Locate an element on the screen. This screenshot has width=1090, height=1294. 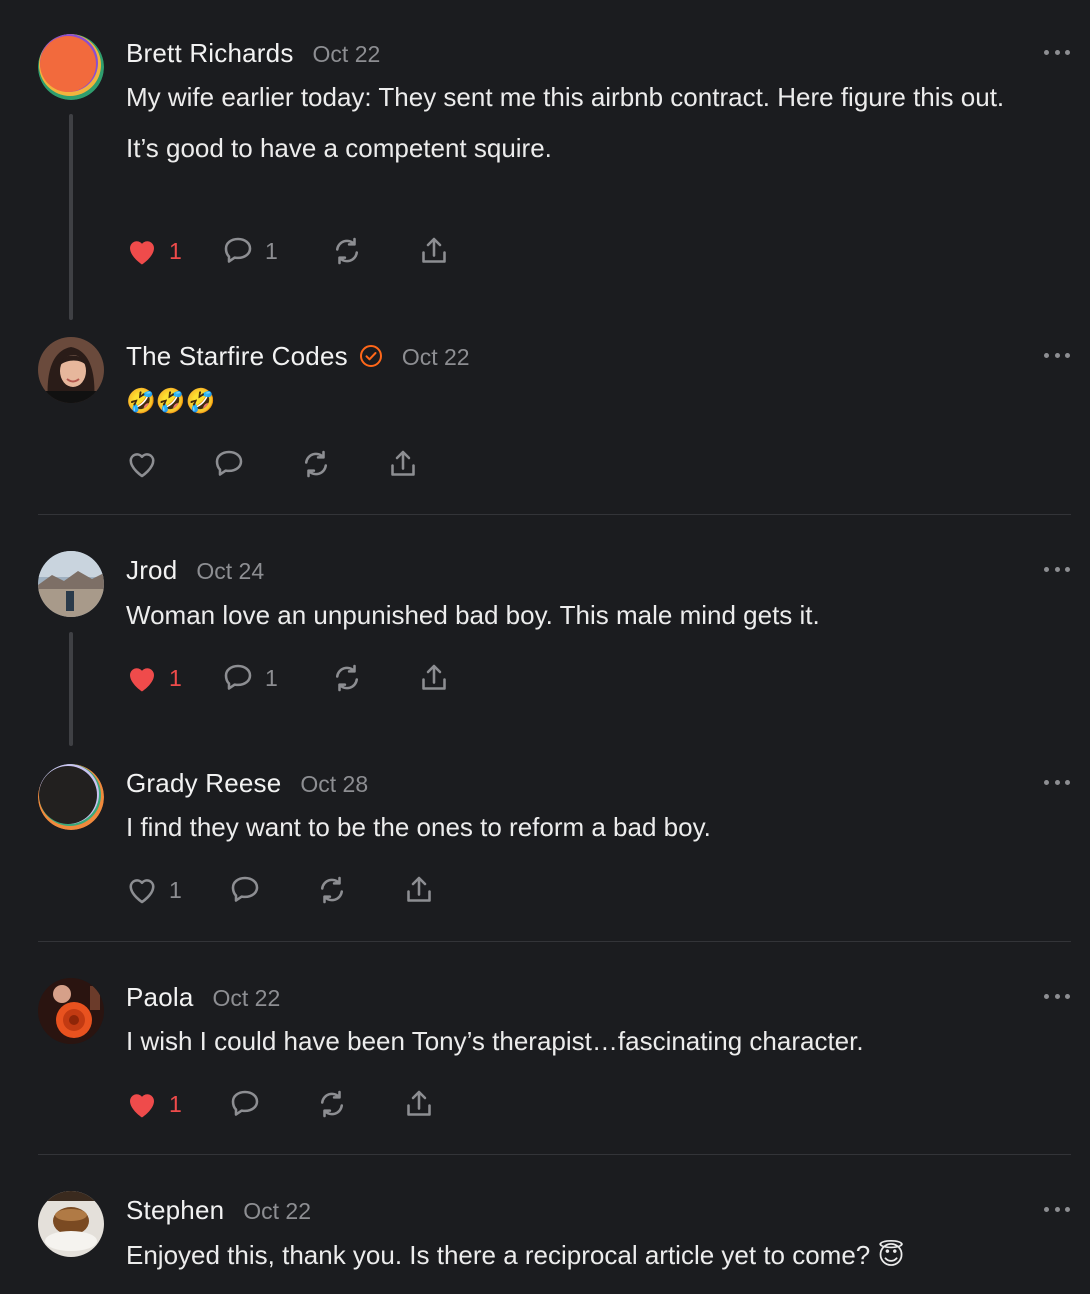
author-name: Jrod is located at coordinates (151, 570).